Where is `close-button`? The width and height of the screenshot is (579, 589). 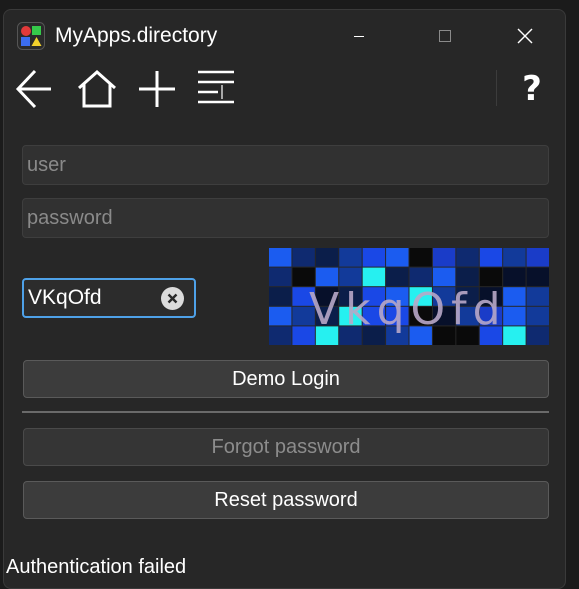
close-button is located at coordinates (525, 36).